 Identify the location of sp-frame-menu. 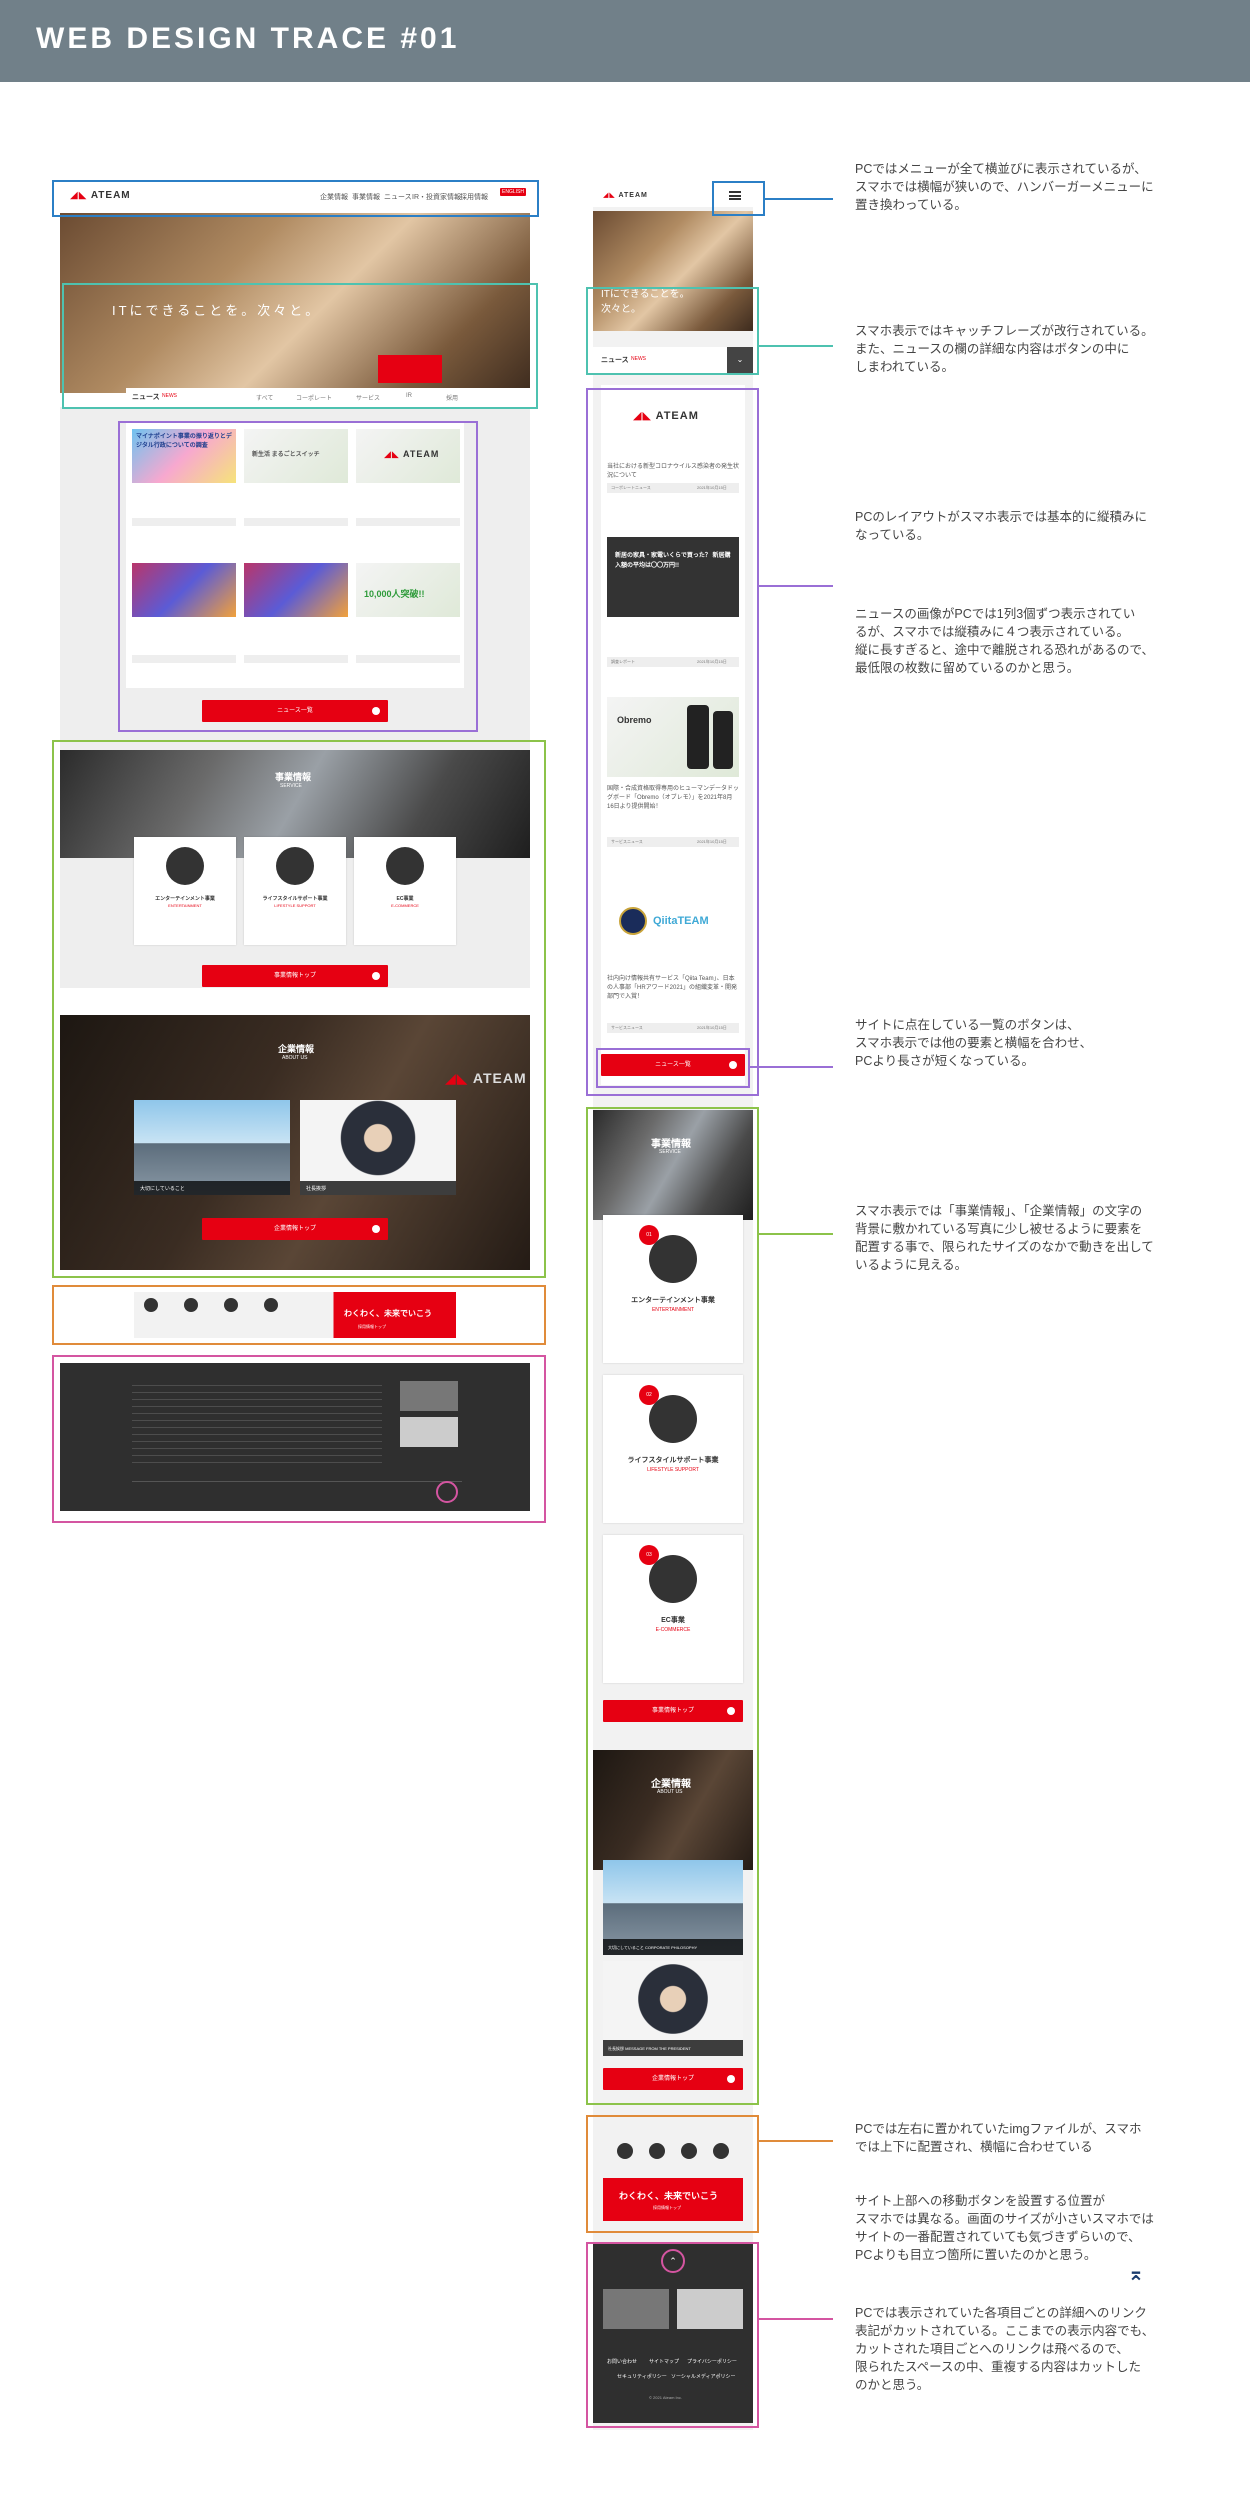
(738, 198).